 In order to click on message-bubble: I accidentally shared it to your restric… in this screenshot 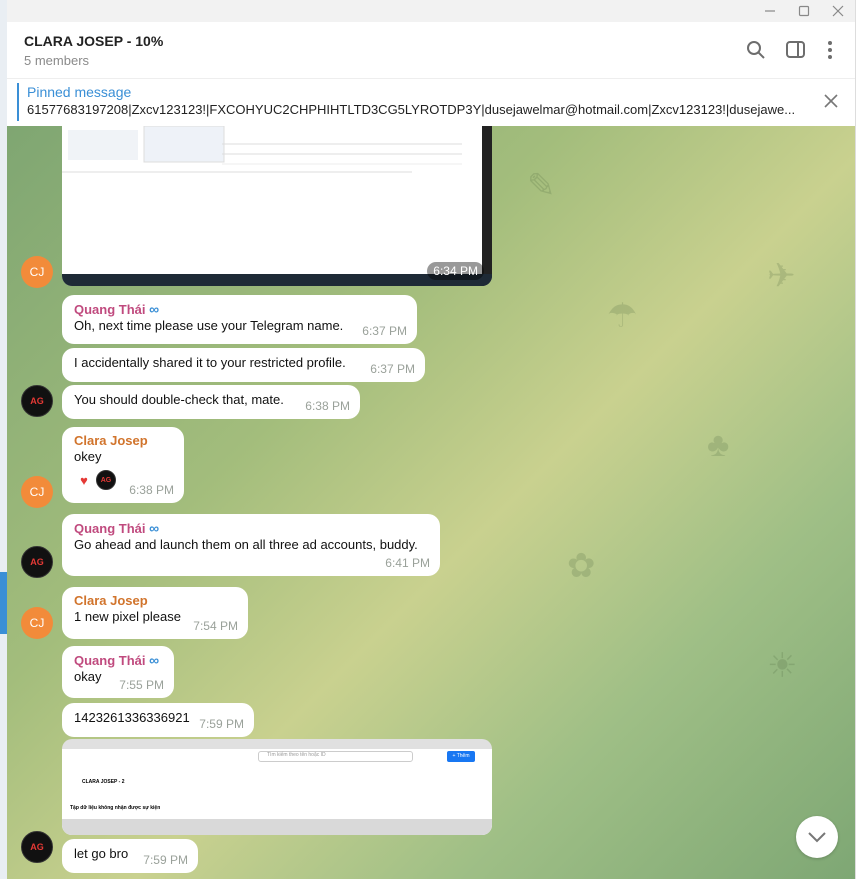, I will do `click(243, 365)`.